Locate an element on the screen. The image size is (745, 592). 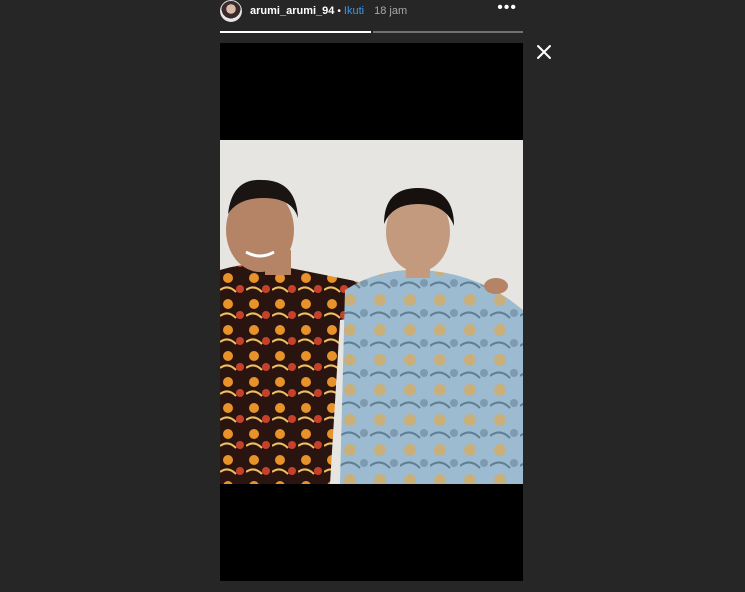
story-progress is located at coordinates (371, 32).